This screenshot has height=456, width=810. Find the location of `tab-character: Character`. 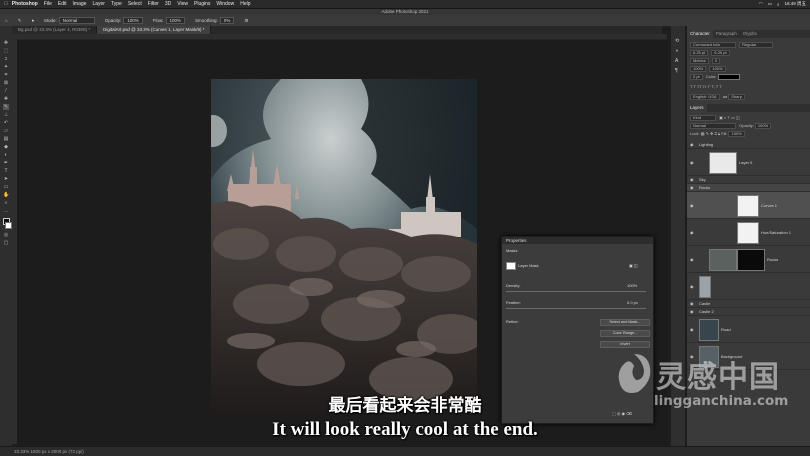

tab-character: Character is located at coordinates (700, 34).